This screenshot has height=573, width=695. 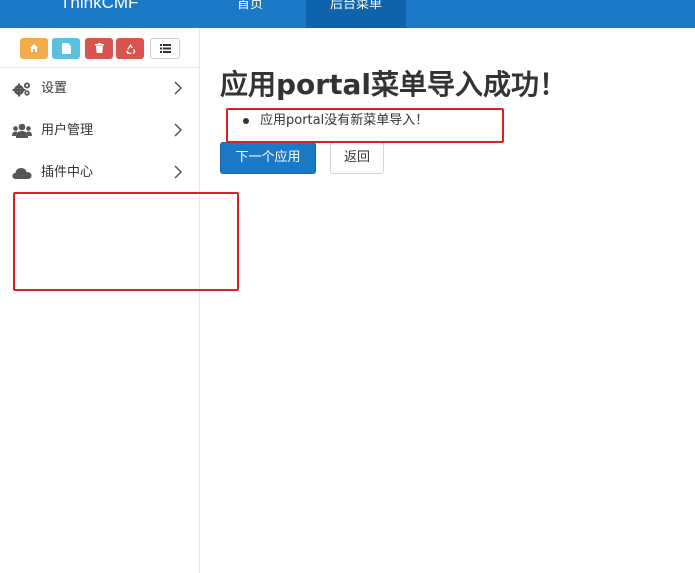 I want to click on page-title: 应用portal菜单导入成功！, so click(x=393, y=84).